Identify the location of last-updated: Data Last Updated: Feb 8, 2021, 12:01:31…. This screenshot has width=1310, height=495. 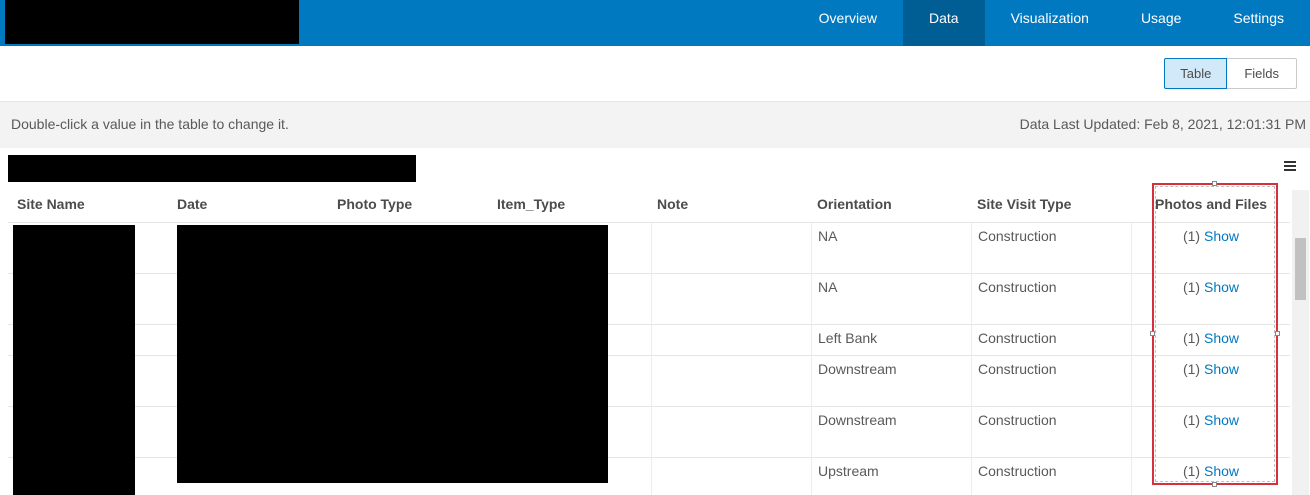
(1162, 124).